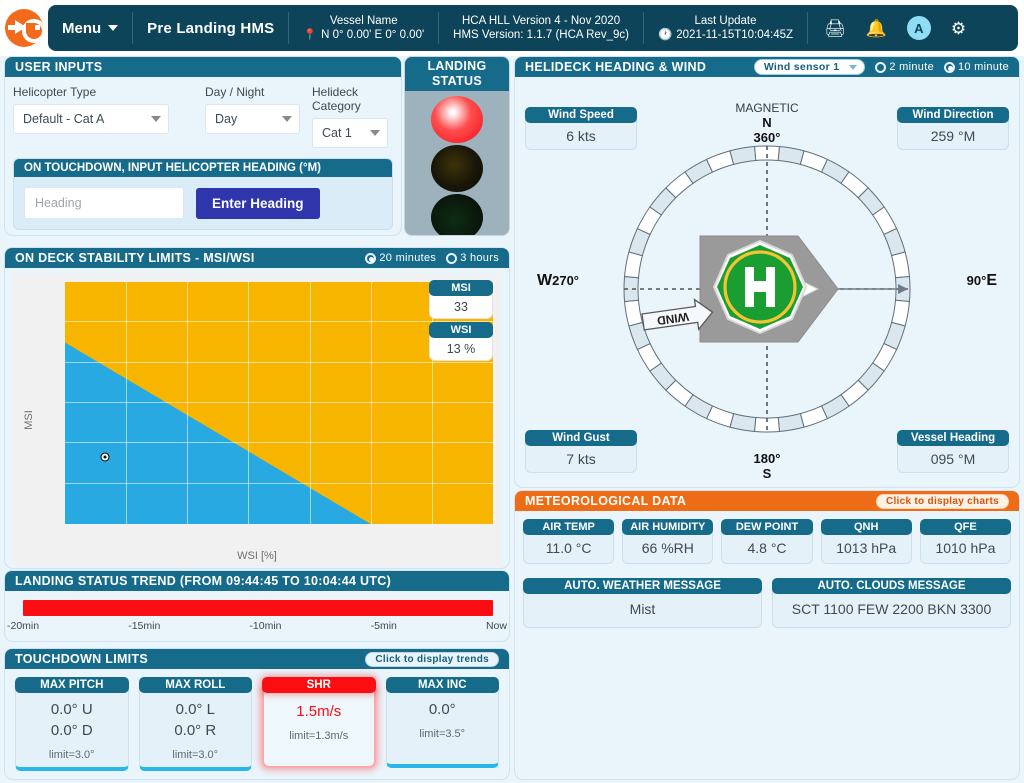 The height and width of the screenshot is (783, 1024). What do you see at coordinates (760, 287) in the screenshot?
I see `helideck-circle` at bounding box center [760, 287].